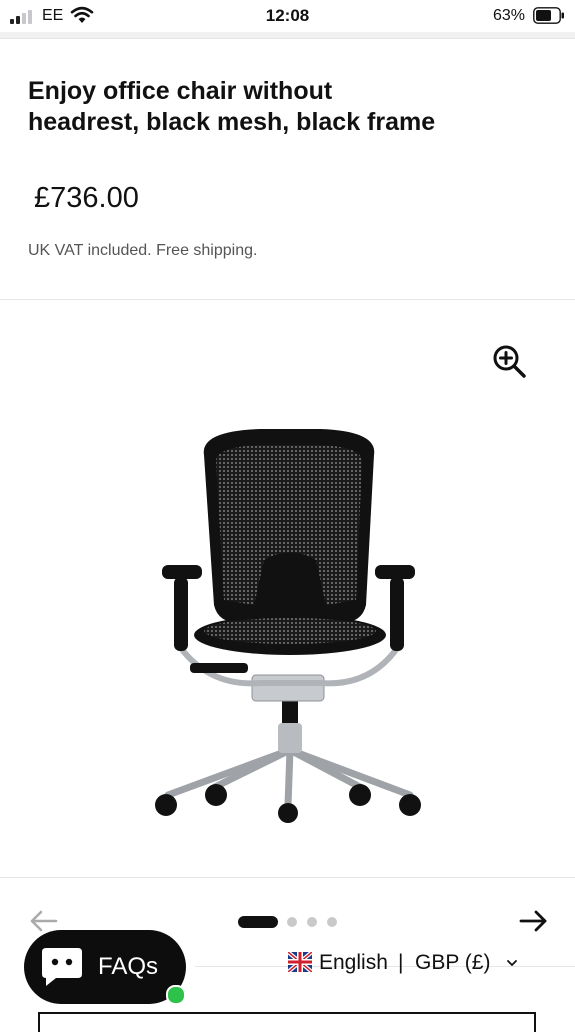 The height and width of the screenshot is (1032, 575). I want to click on chevron-down-icon, so click(512, 963).